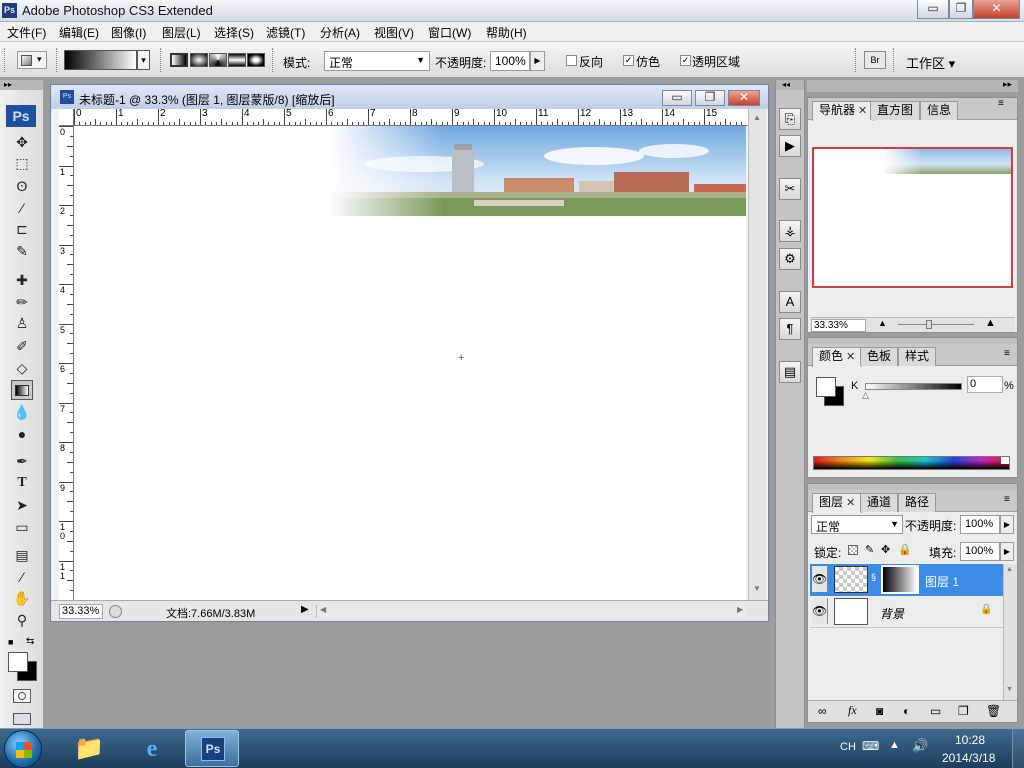  What do you see at coordinates (305, 609) in the screenshot?
I see `status-menu-arrow-icon: ▶` at bounding box center [305, 609].